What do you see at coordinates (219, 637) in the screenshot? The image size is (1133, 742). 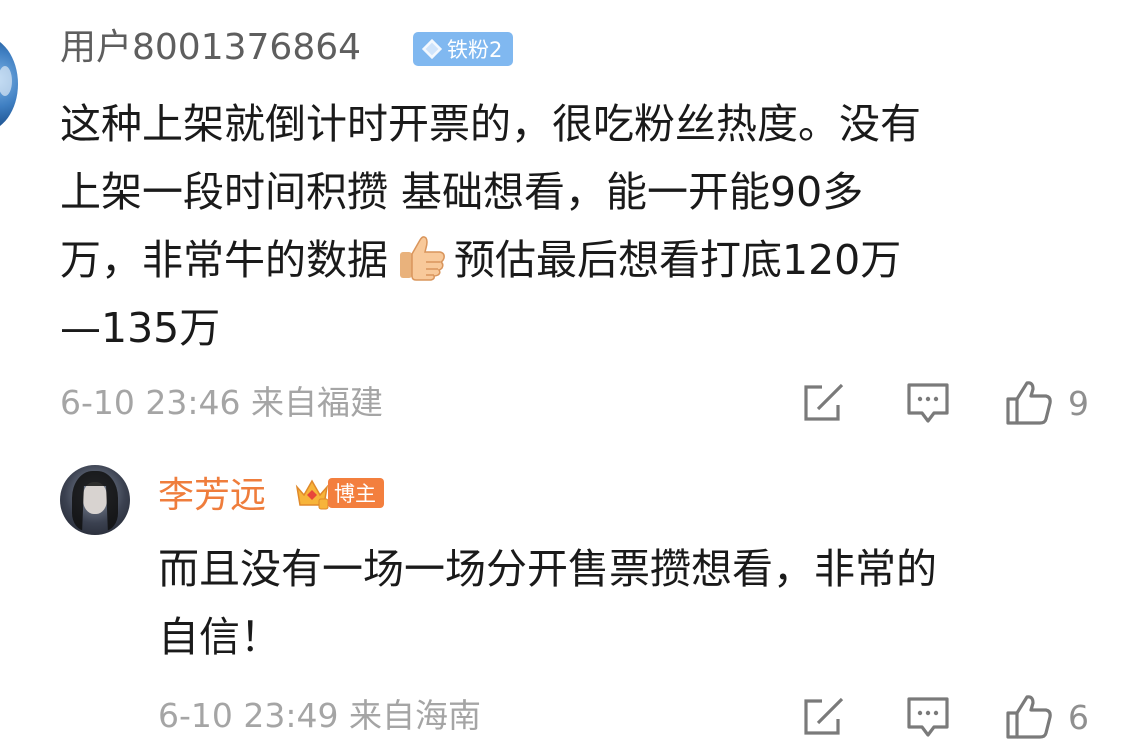 I see `content-line: 自信！` at bounding box center [219, 637].